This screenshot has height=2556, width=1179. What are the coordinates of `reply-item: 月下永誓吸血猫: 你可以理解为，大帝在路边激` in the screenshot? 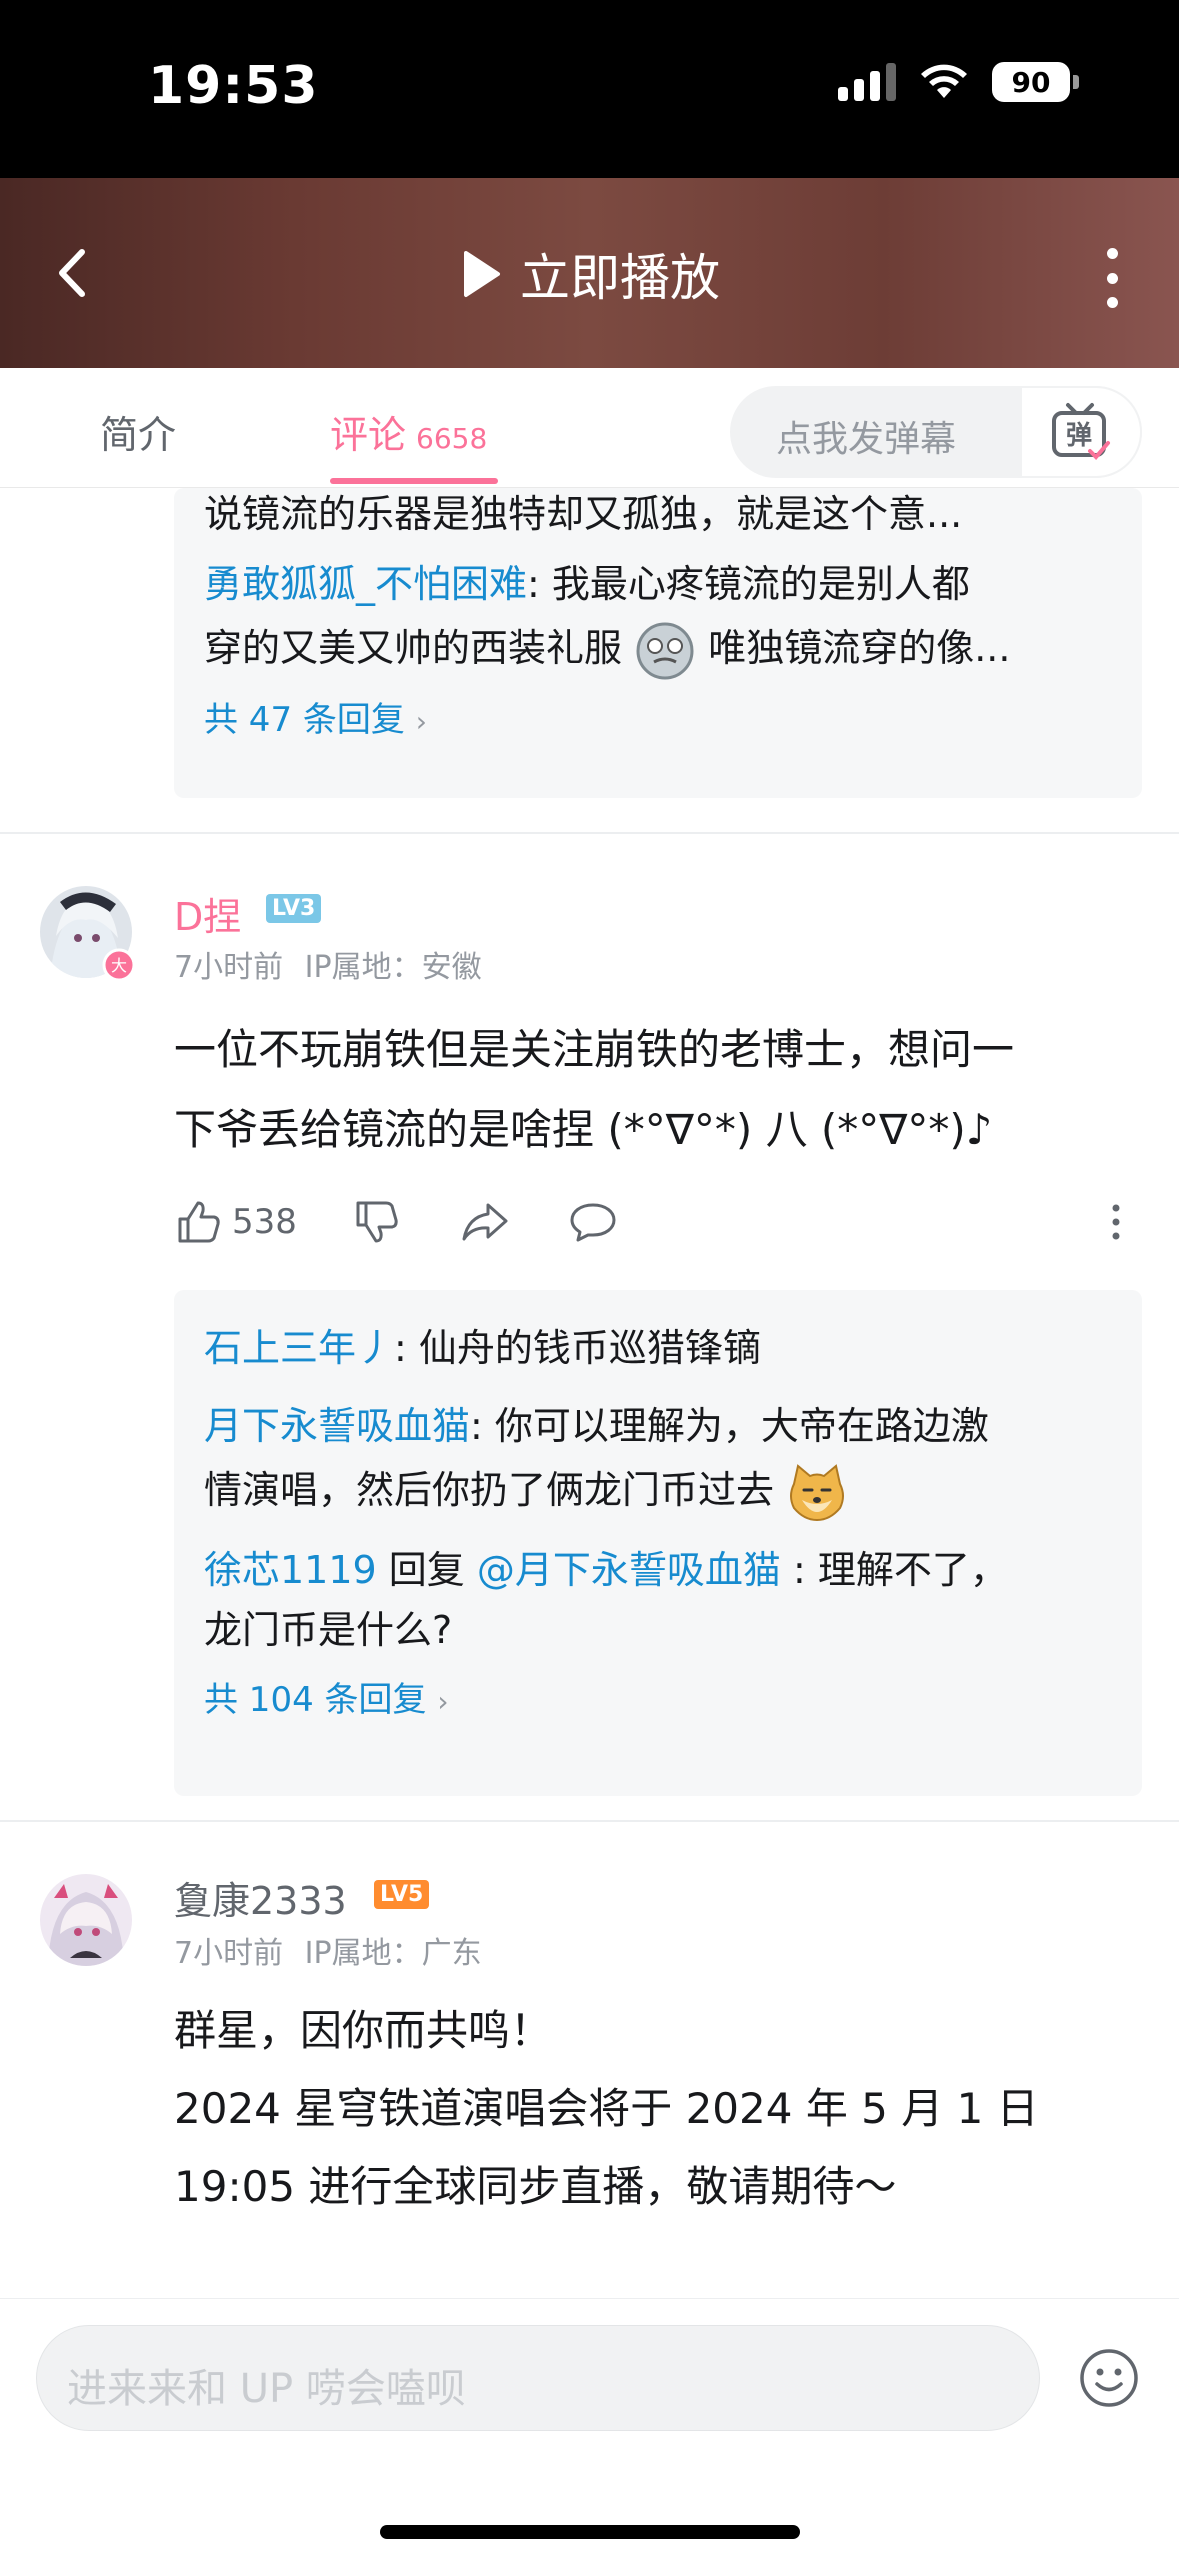 It's located at (658, 1426).